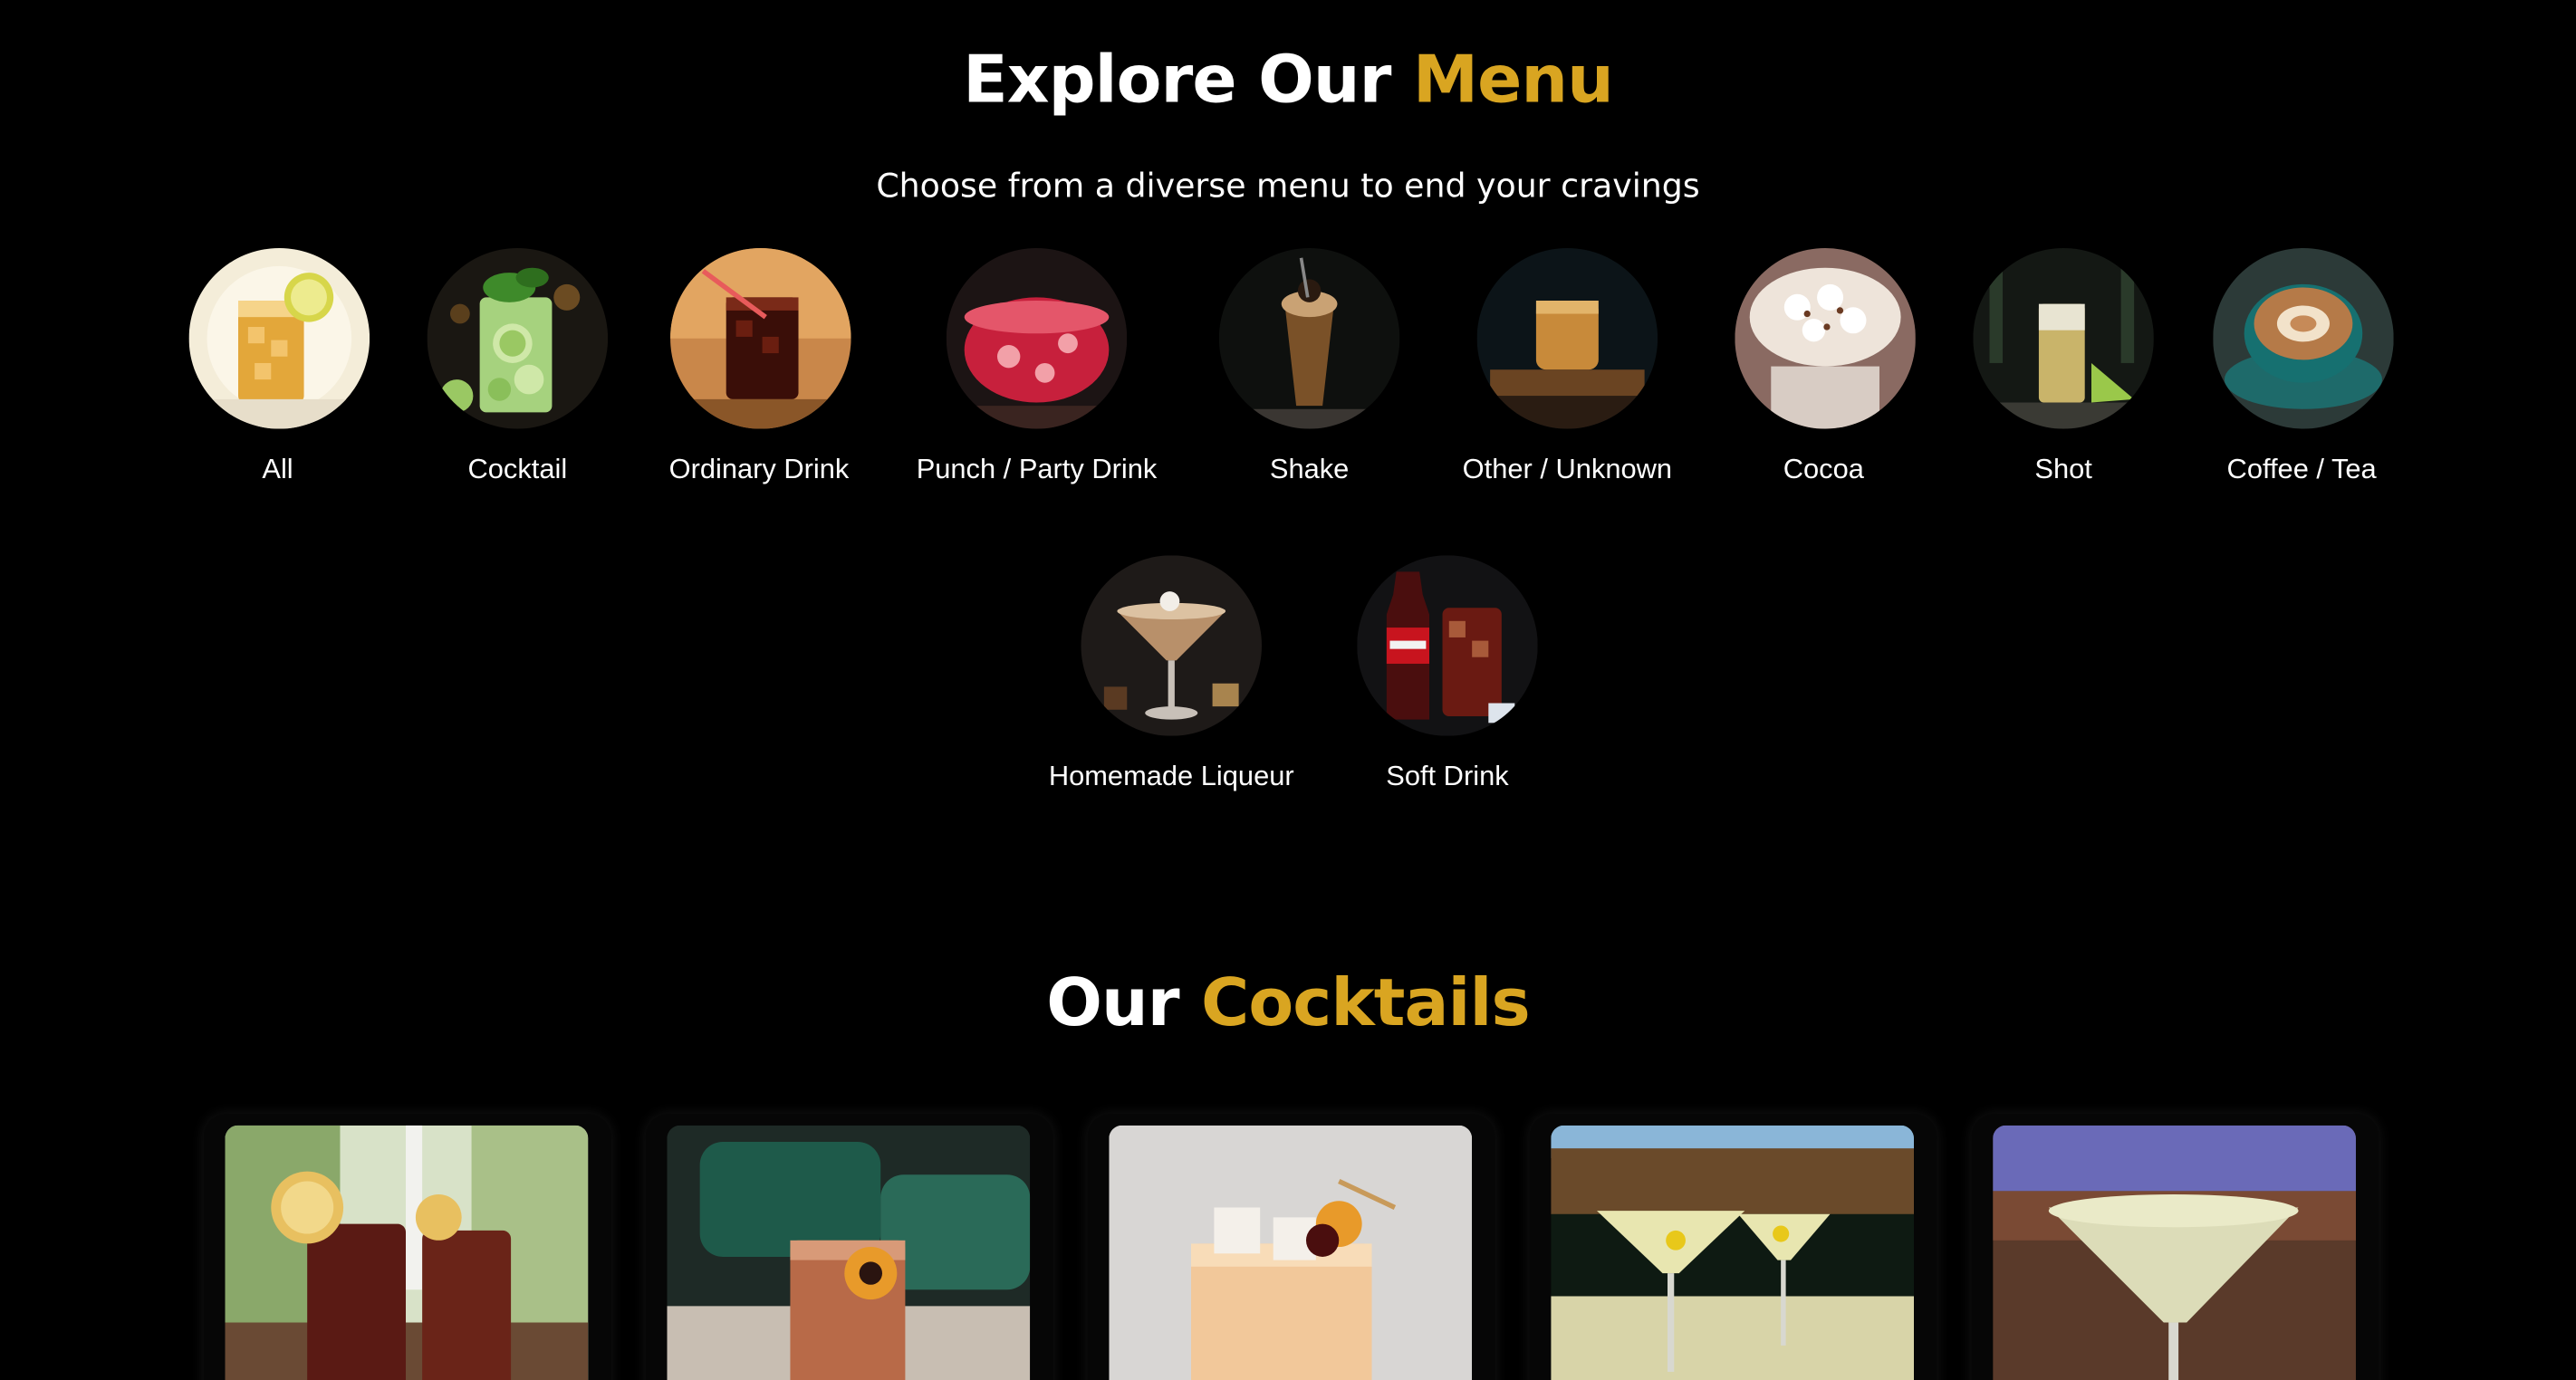 This screenshot has width=2576, height=1380. I want to click on our-cocktails-heading: Our Cocktails, so click(1288, 1003).